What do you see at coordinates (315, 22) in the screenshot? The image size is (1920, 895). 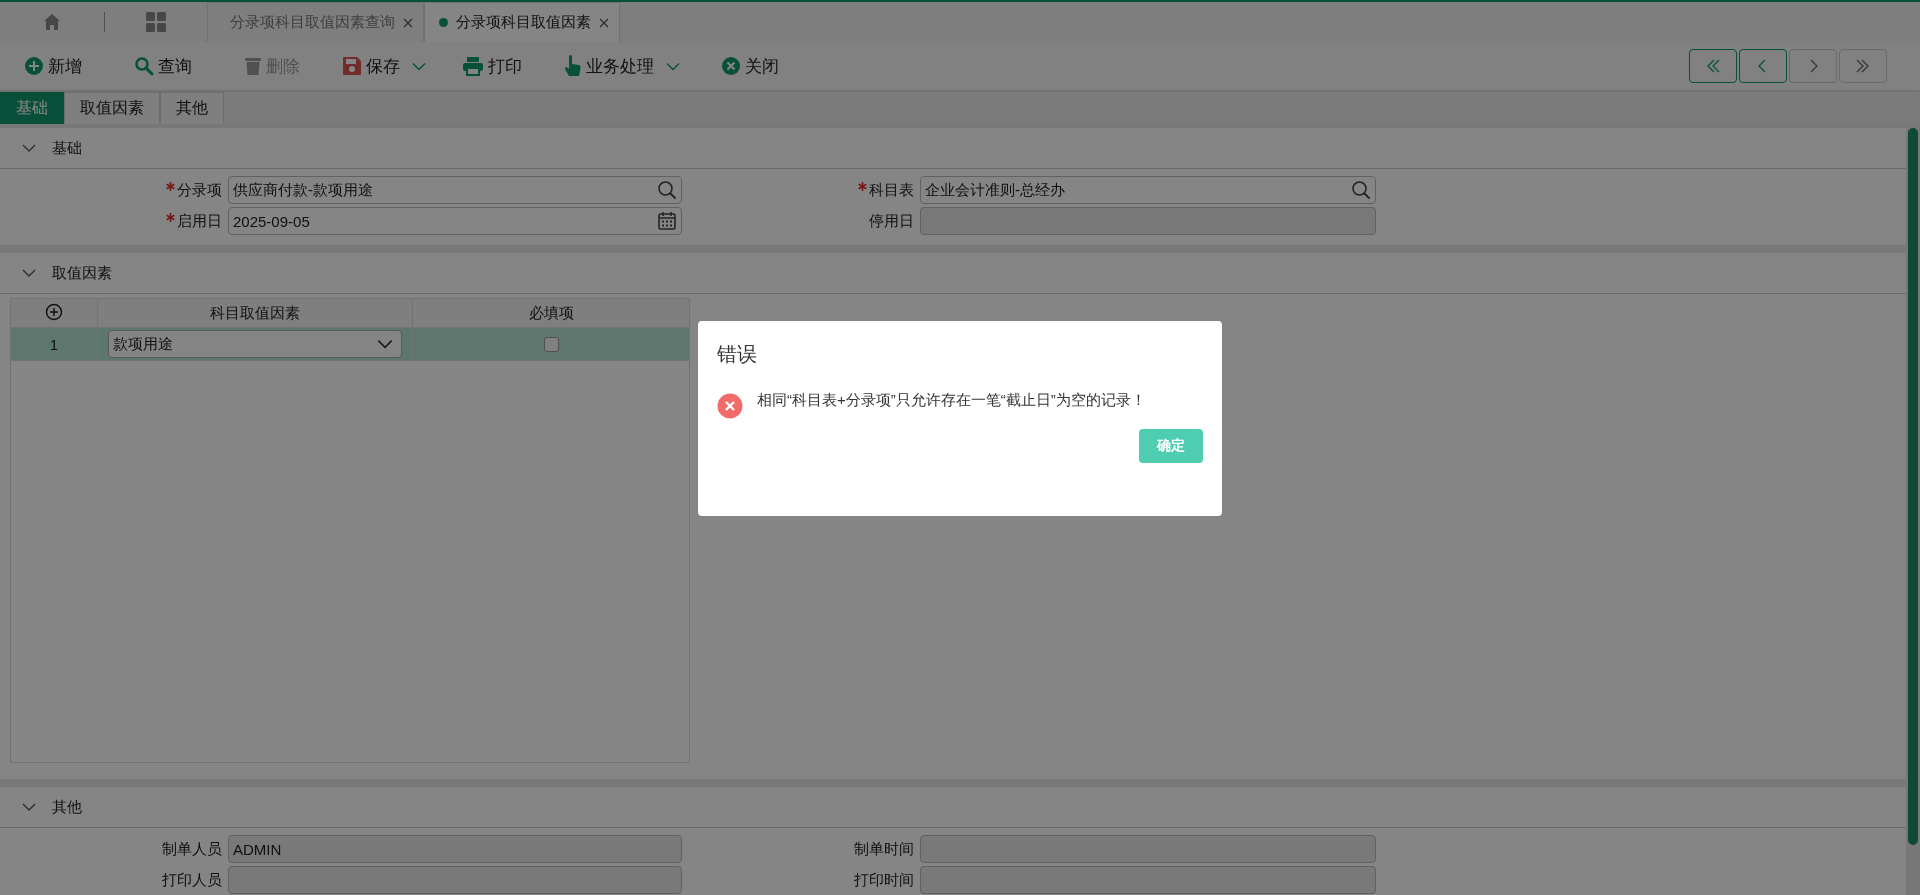 I see `page-tab: 分录项科目取值因素查询` at bounding box center [315, 22].